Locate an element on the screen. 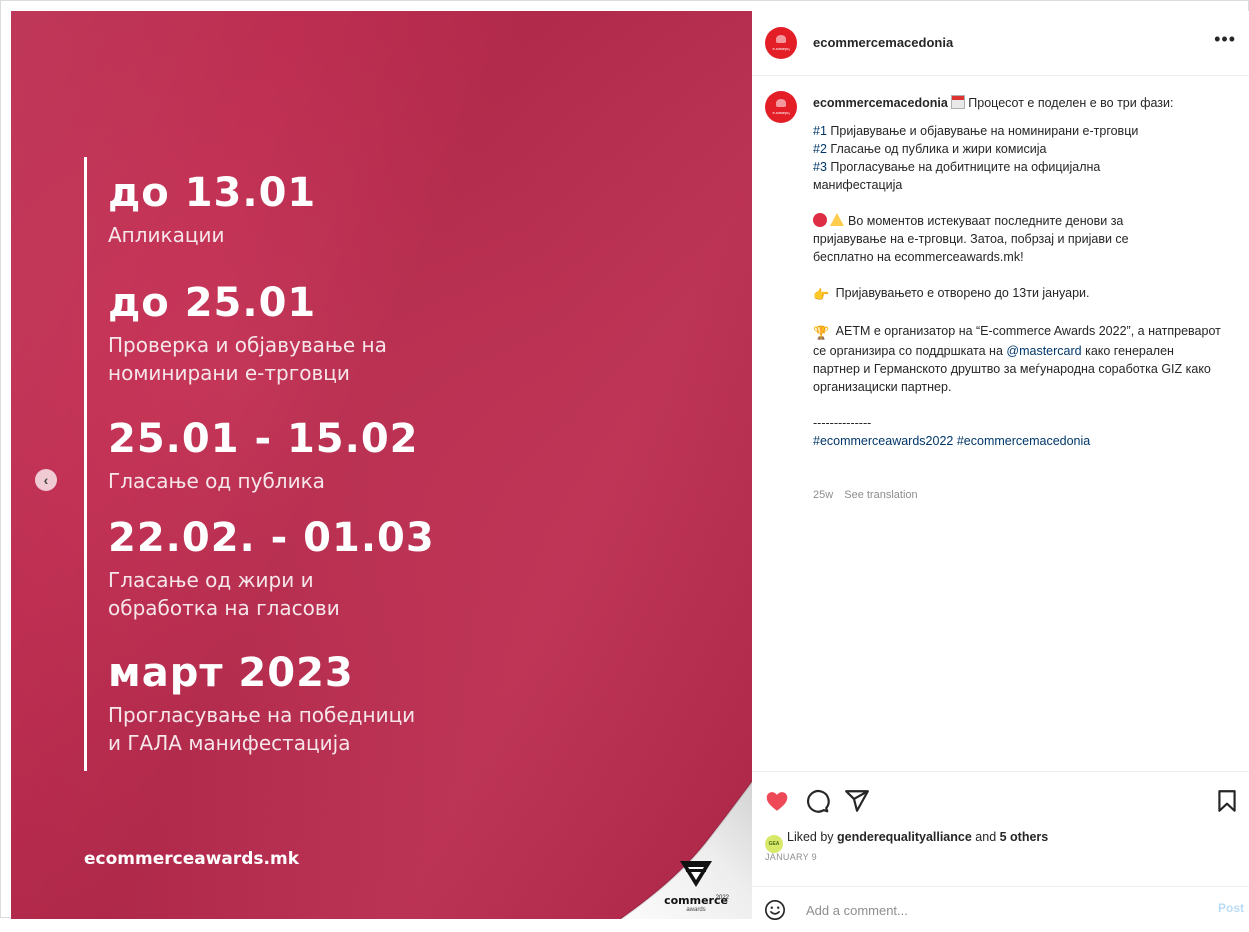  phase-desc: обработка на гласови is located at coordinates (224, 608).